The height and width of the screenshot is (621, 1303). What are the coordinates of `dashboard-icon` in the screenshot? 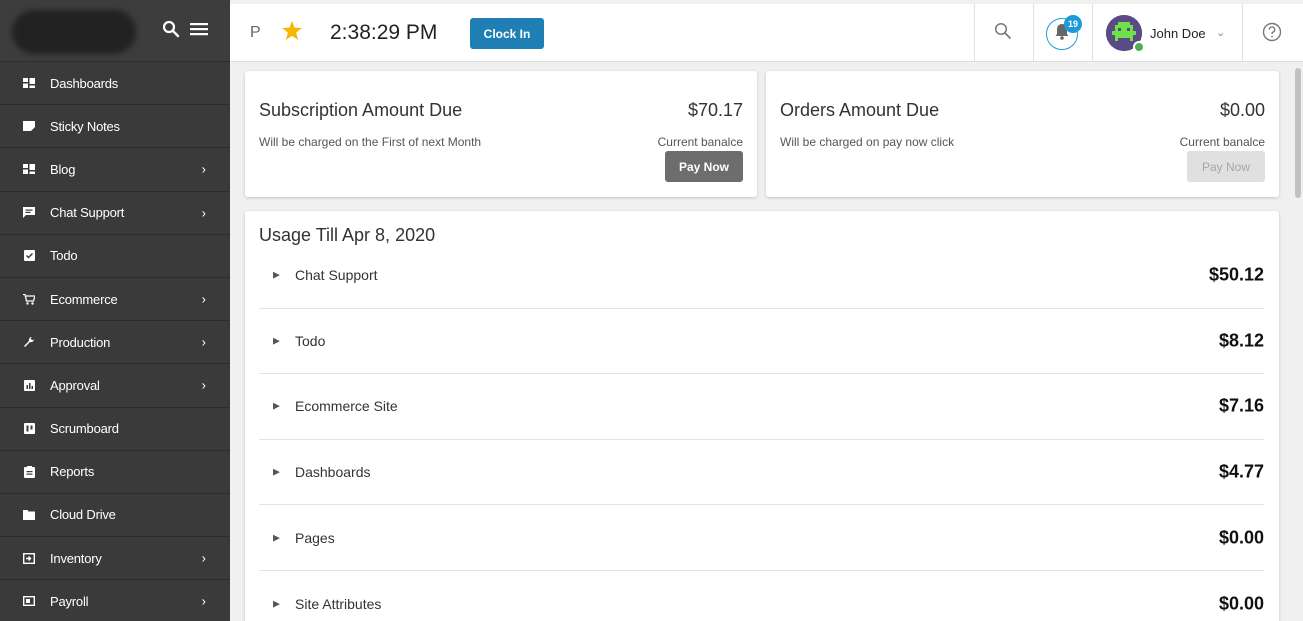 It's located at (29, 83).